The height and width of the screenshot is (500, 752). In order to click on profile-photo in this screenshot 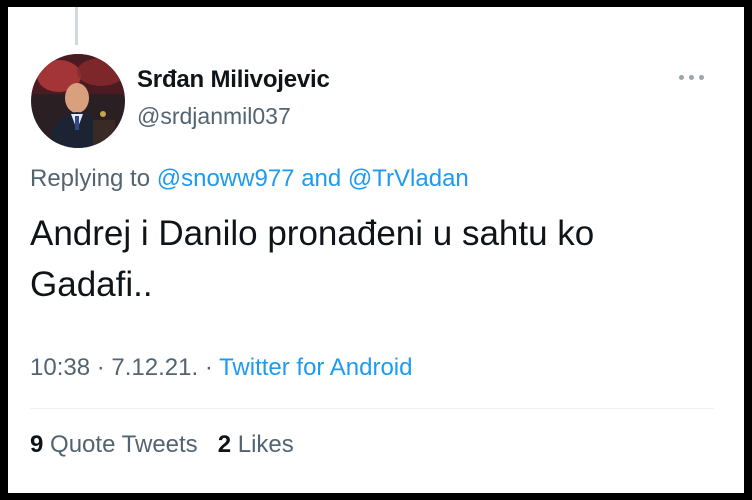, I will do `click(78, 101)`.